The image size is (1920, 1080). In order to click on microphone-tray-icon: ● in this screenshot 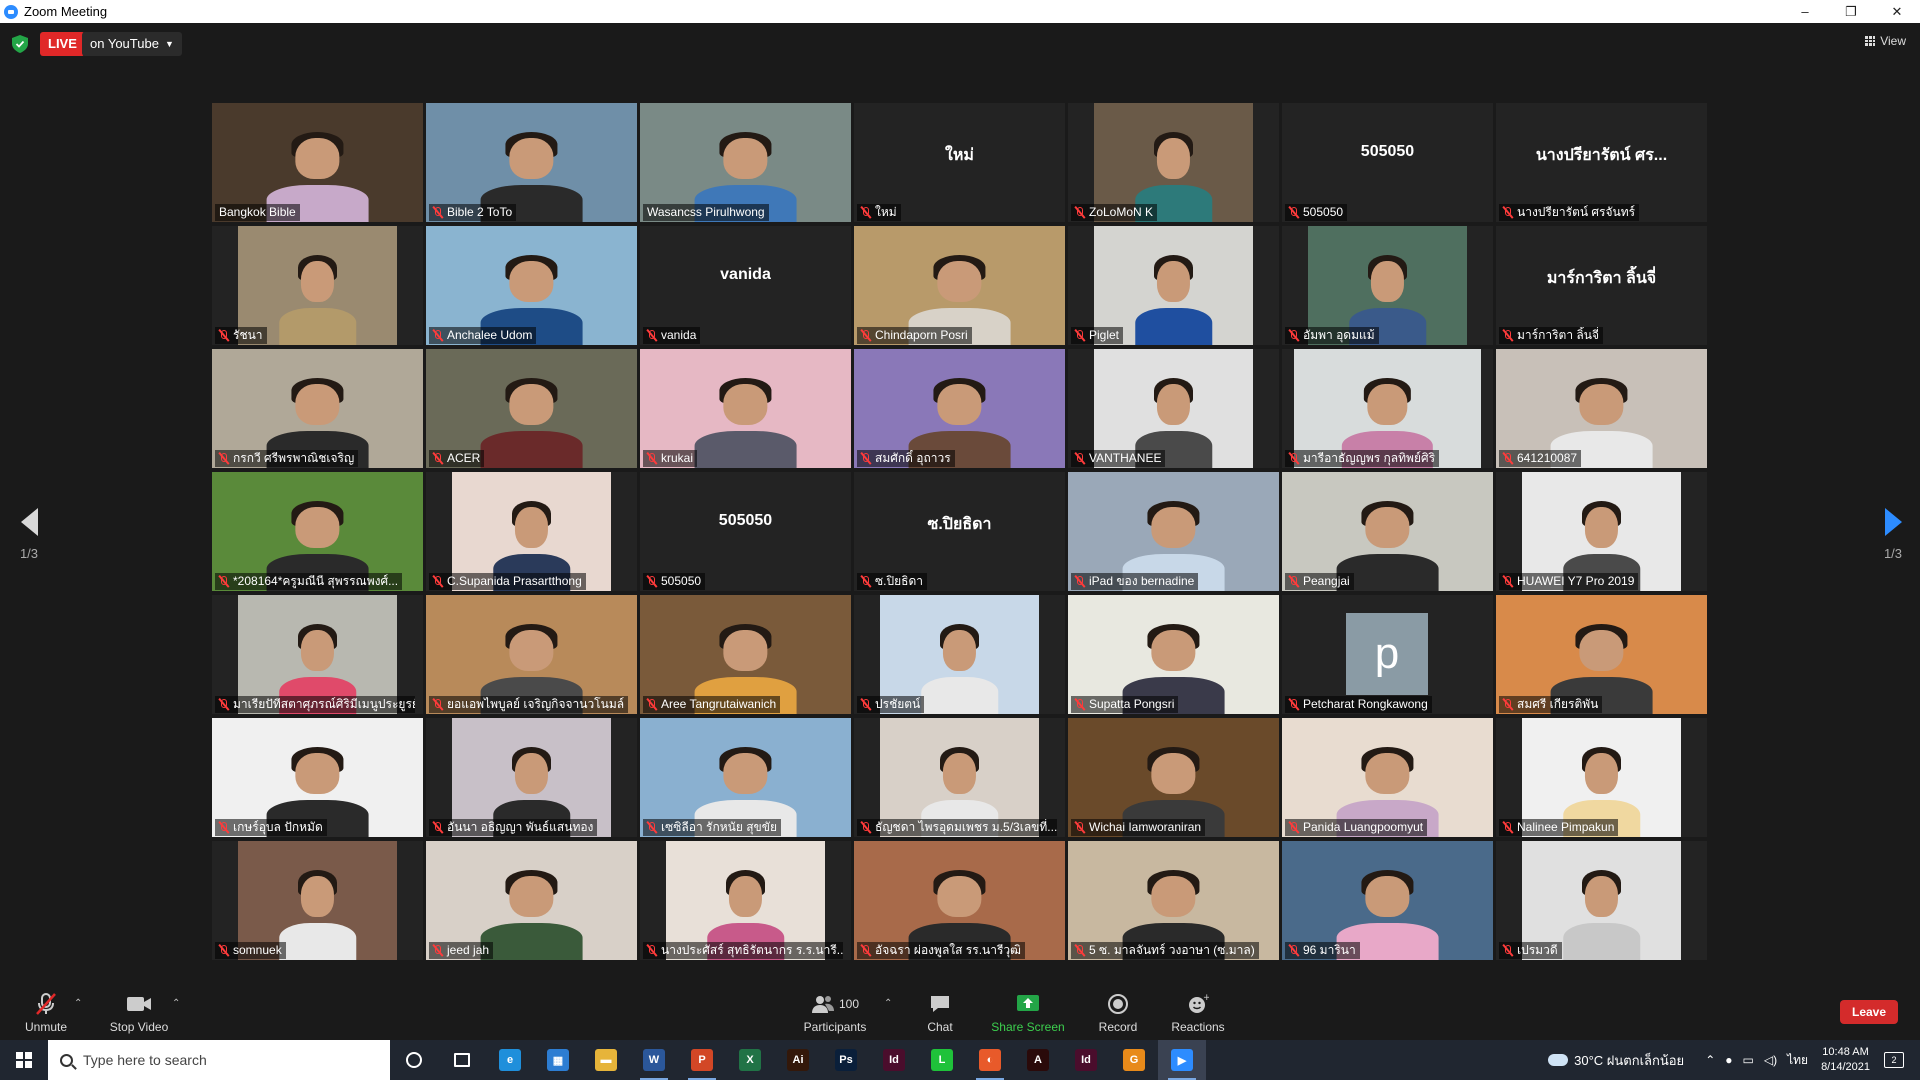, I will do `click(1728, 1060)`.